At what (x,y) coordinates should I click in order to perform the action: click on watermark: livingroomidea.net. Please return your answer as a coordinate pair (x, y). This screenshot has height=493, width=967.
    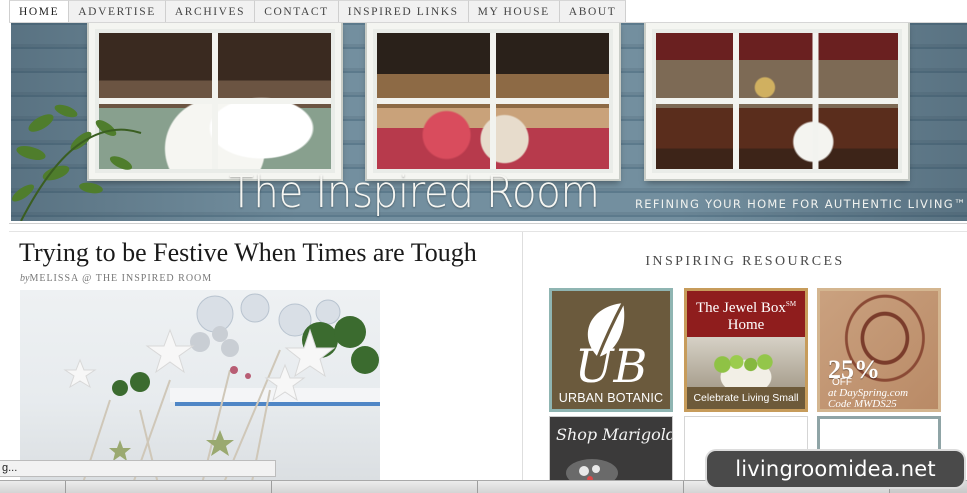
    Looking at the image, I should click on (835, 469).